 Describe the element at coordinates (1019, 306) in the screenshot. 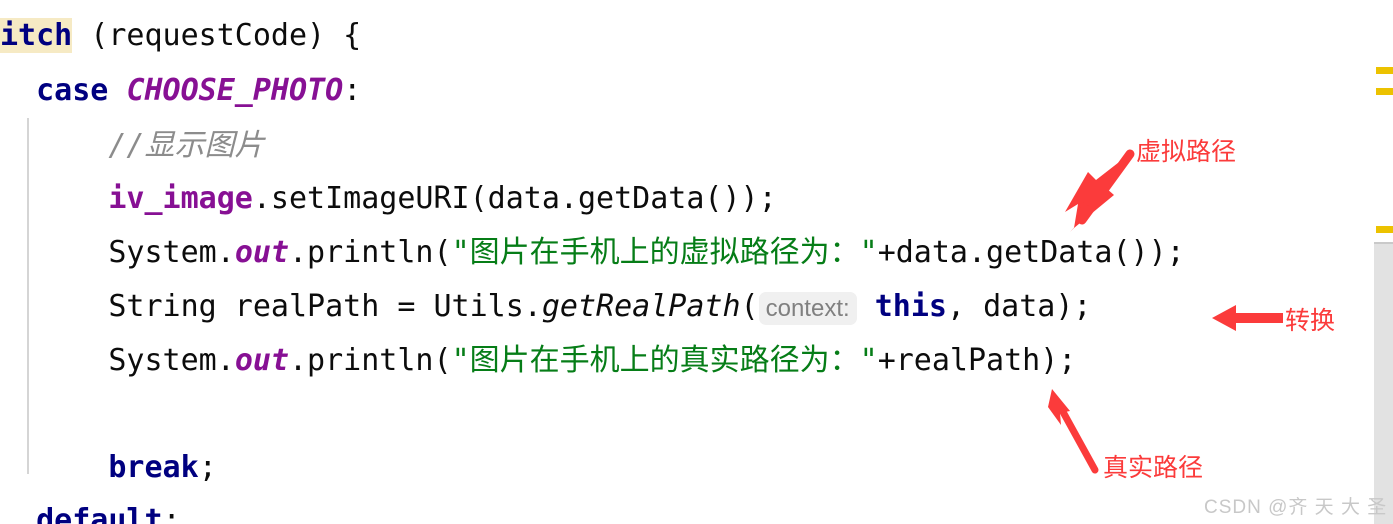

I see `code-token: , data);` at that location.